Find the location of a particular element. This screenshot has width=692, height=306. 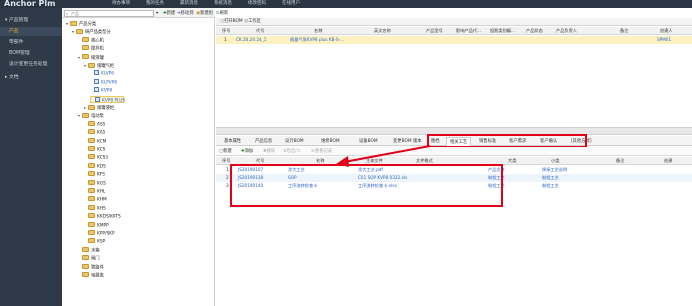

tree-leaf-item: KLVP6 is located at coordinates (102, 73).